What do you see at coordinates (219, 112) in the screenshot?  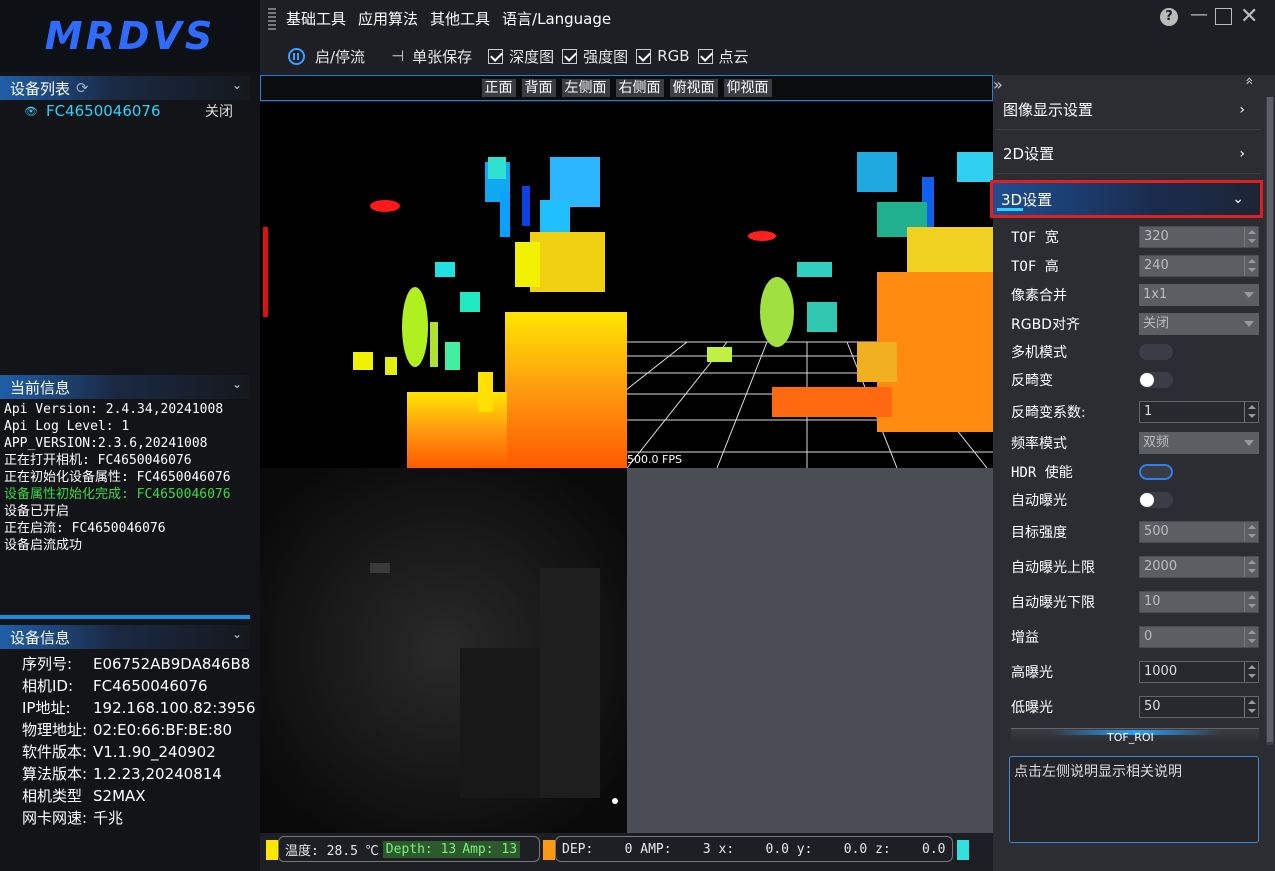 I see `device-state: 关闭` at bounding box center [219, 112].